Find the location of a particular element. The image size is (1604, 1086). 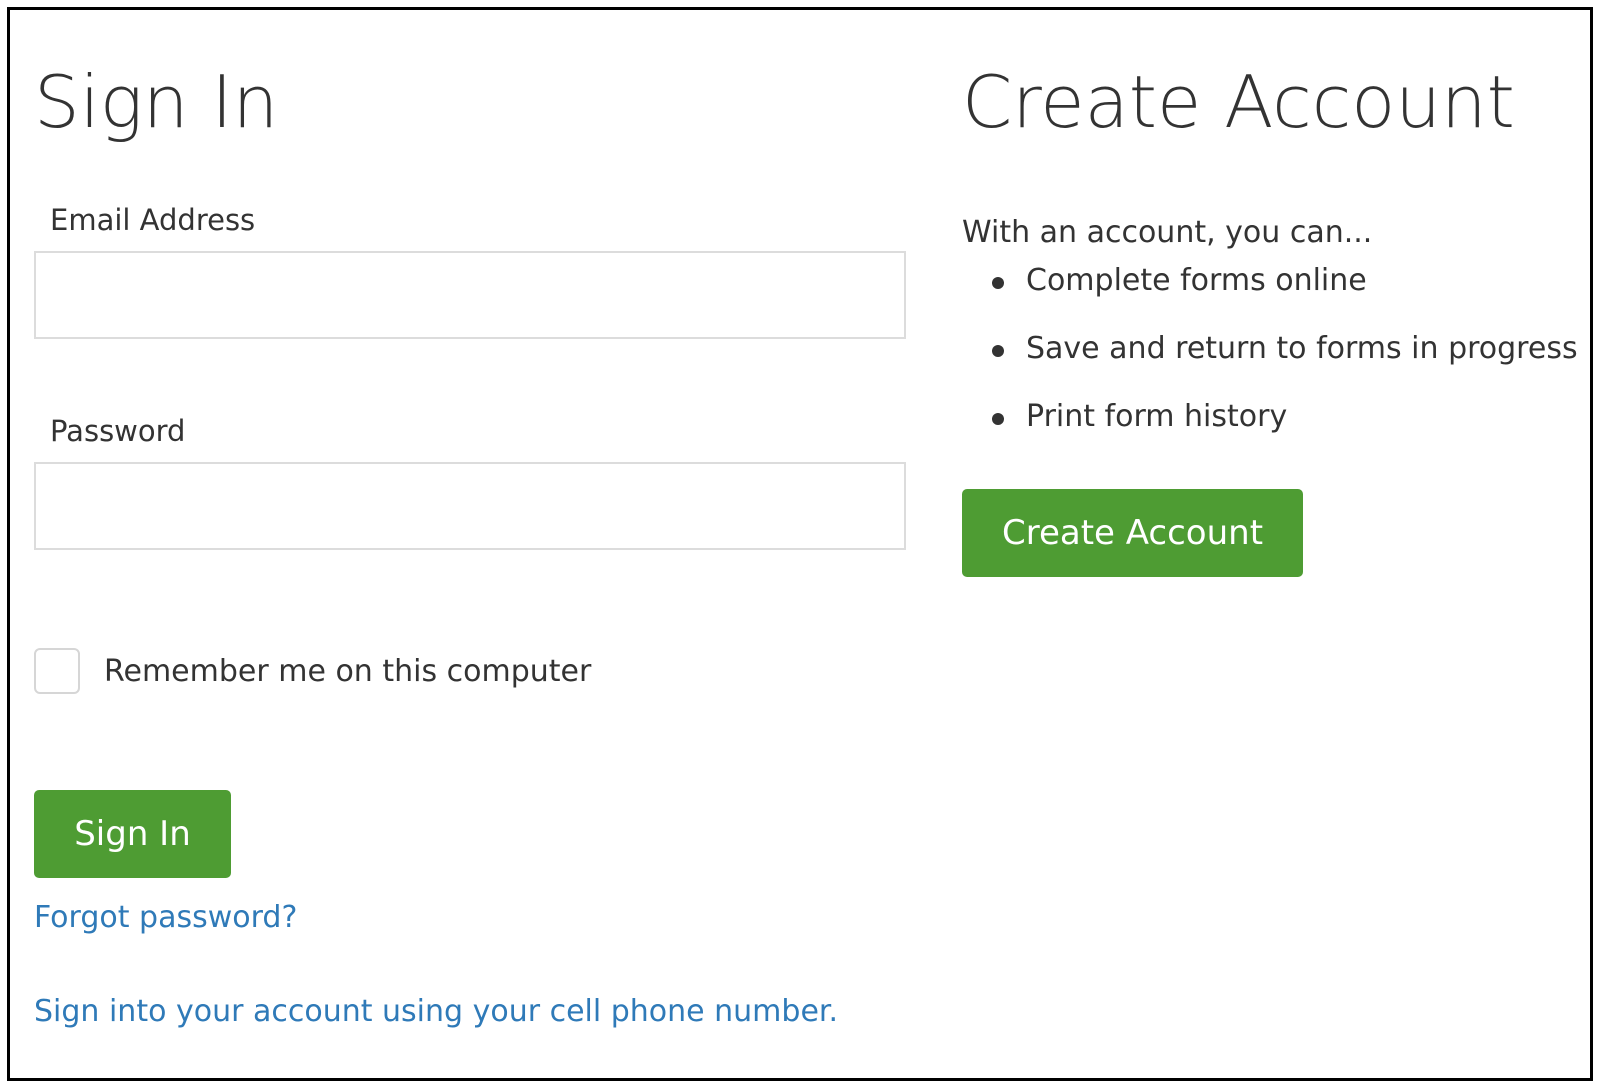

benefit-text: Complete forms online is located at coordinates (1196, 280).